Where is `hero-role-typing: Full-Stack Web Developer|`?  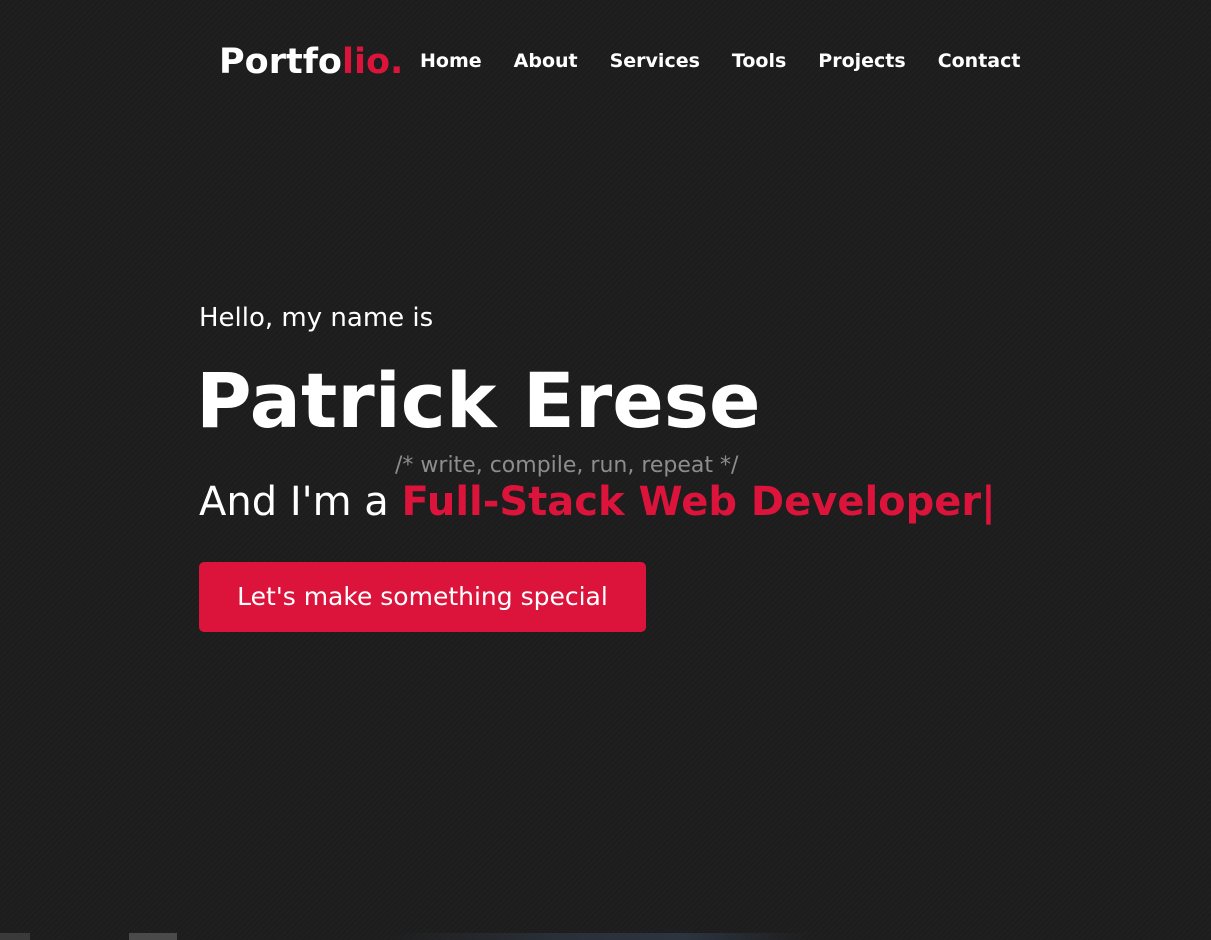 hero-role-typing: Full-Stack Web Developer| is located at coordinates (698, 502).